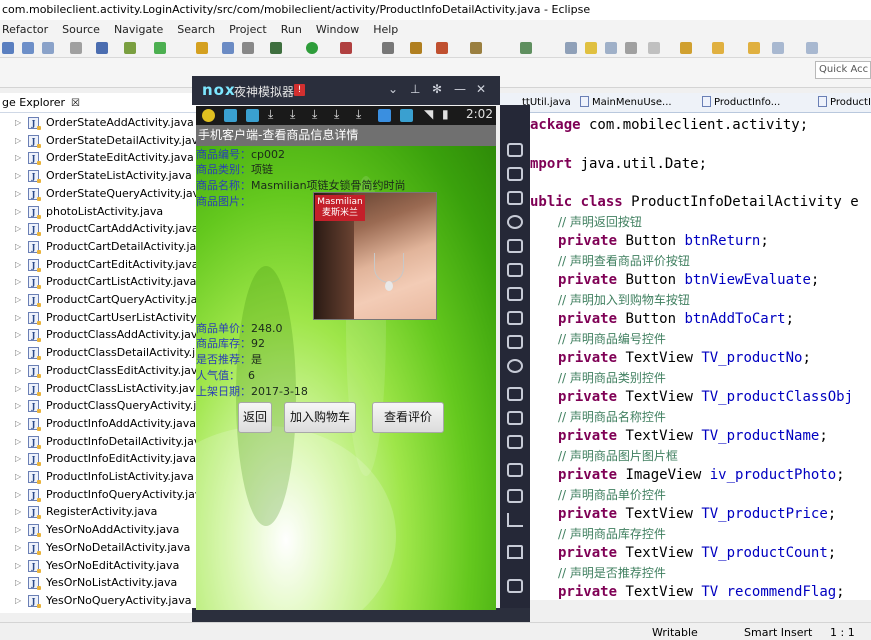 The image size is (871, 640). What do you see at coordinates (515, 394) in the screenshot?
I see `record-icon` at bounding box center [515, 394].